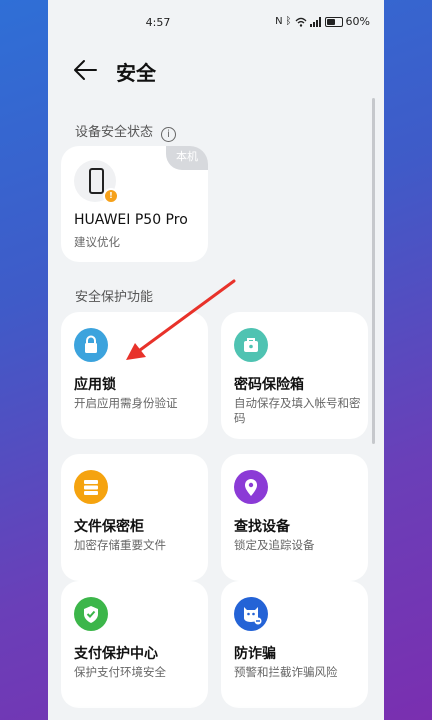  I want to click on status-icons: N ᛒ 60%, so click(322, 21).